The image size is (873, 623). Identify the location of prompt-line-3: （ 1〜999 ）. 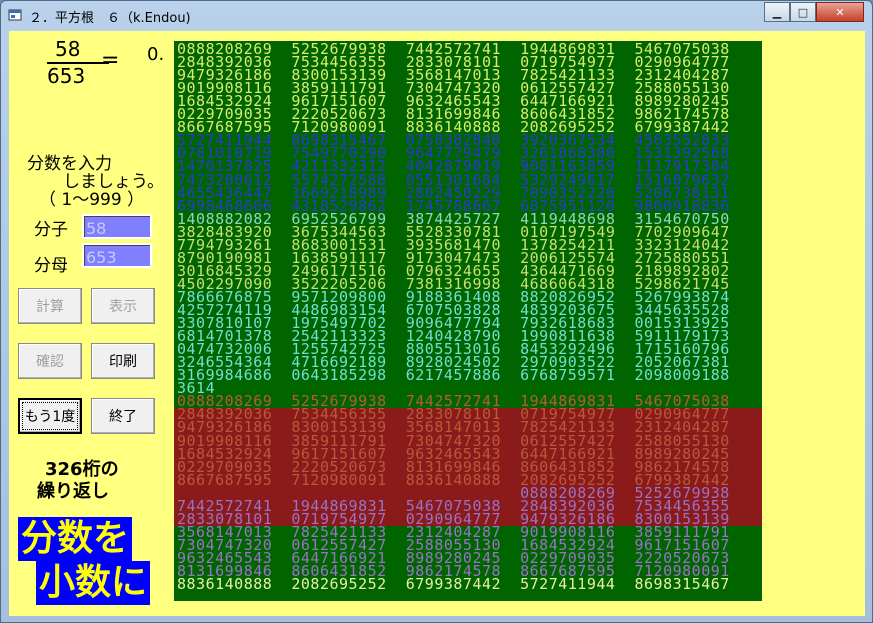
(92, 200).